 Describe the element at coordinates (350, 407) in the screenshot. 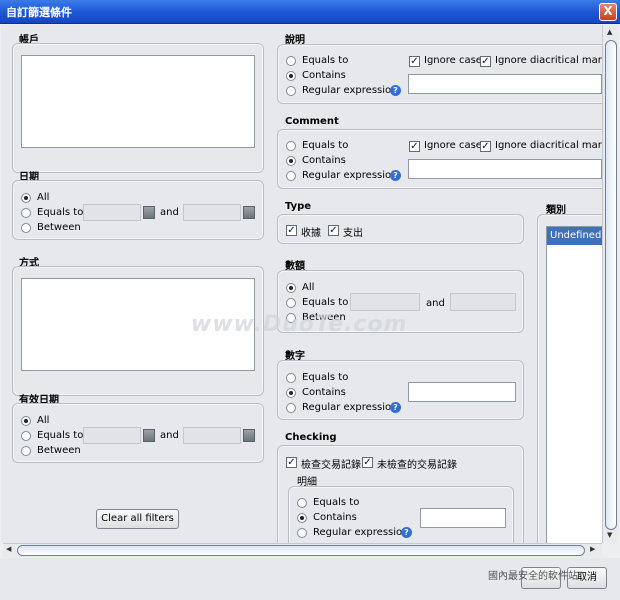

I see `number-regex-label: Regular expression` at that location.